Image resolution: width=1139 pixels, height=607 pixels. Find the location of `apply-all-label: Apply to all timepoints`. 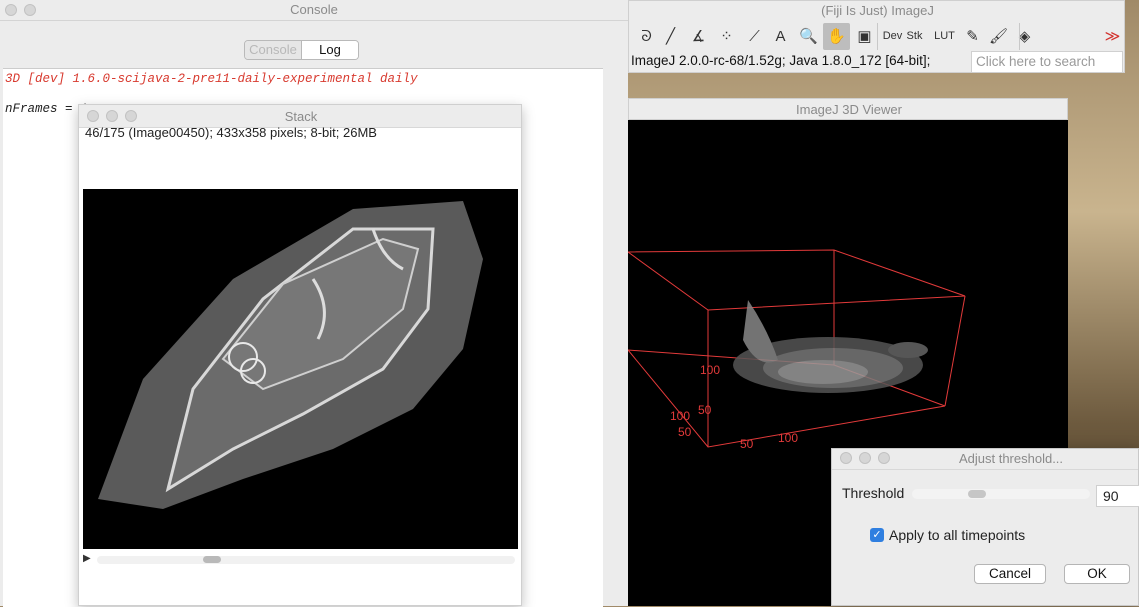

apply-all-label: Apply to all timepoints is located at coordinates (957, 535).